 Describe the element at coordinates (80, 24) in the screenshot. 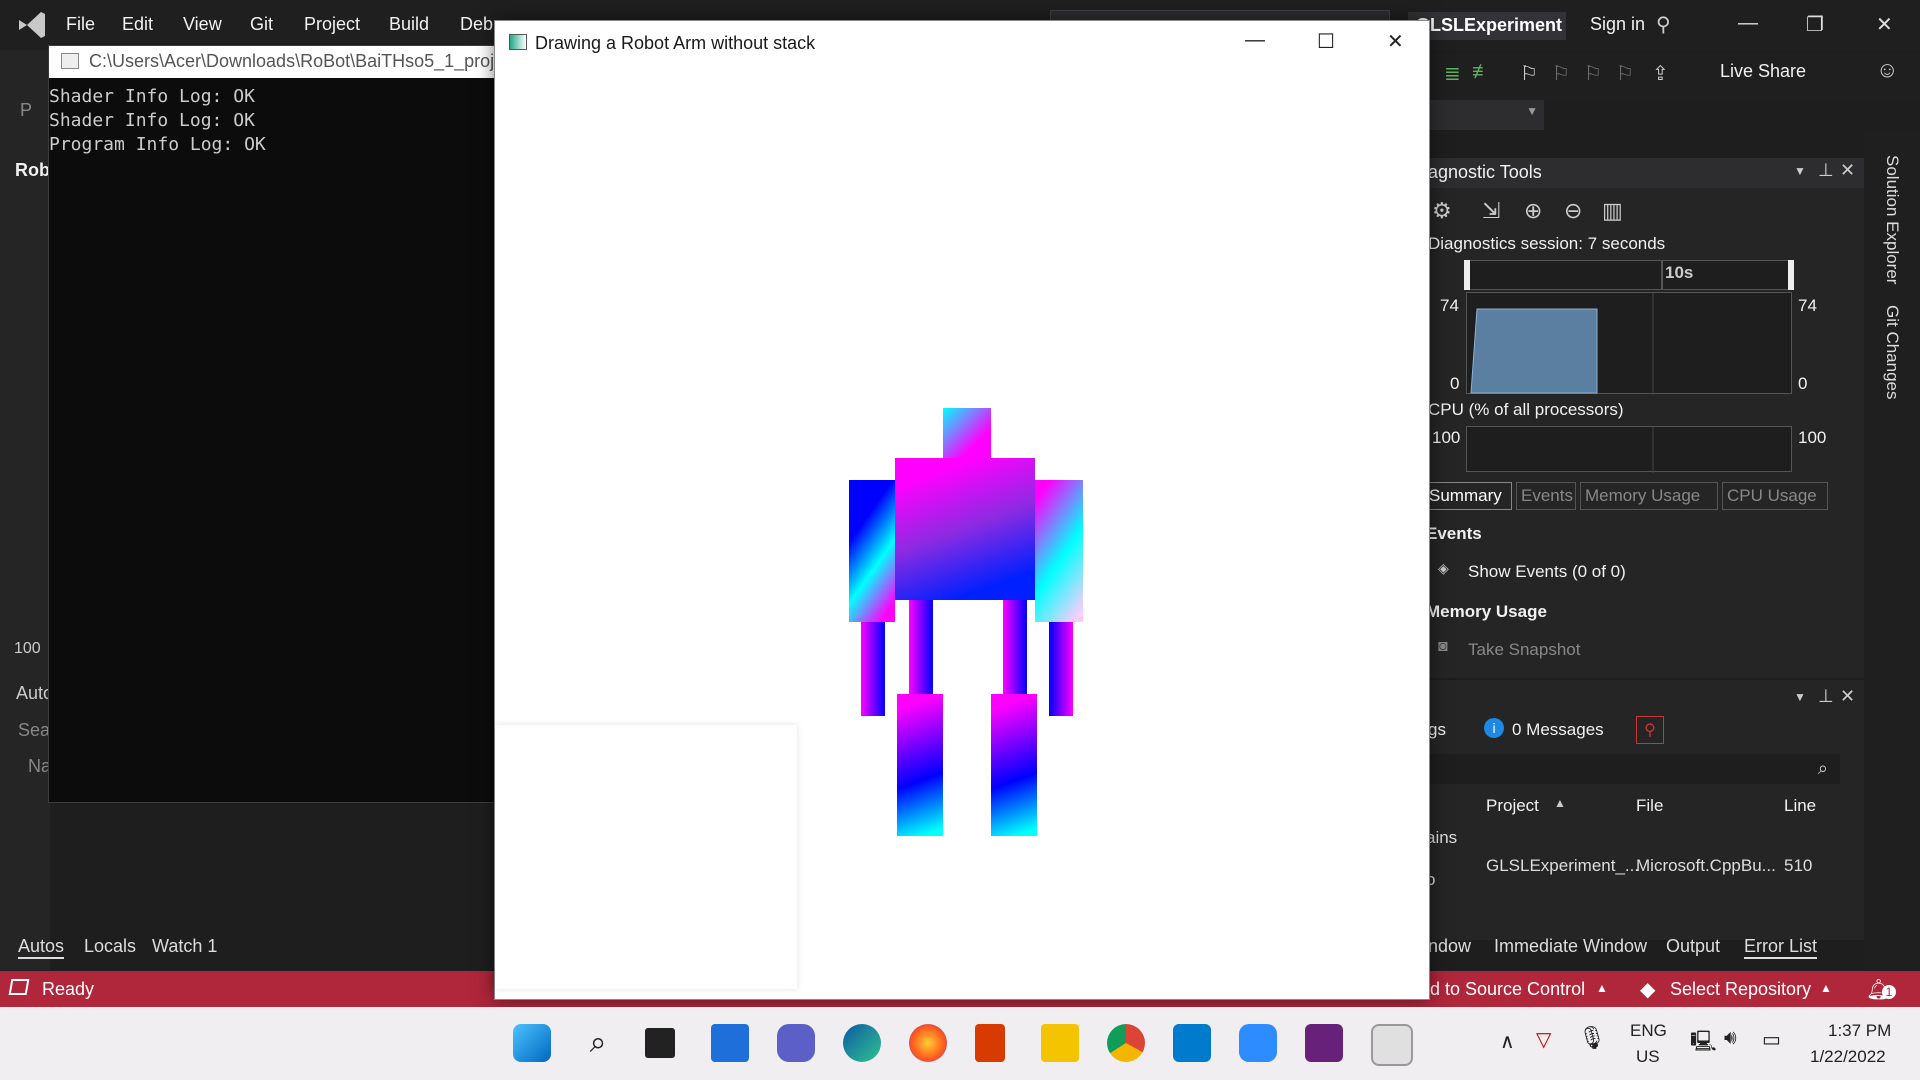

I see `menu-file: File` at that location.